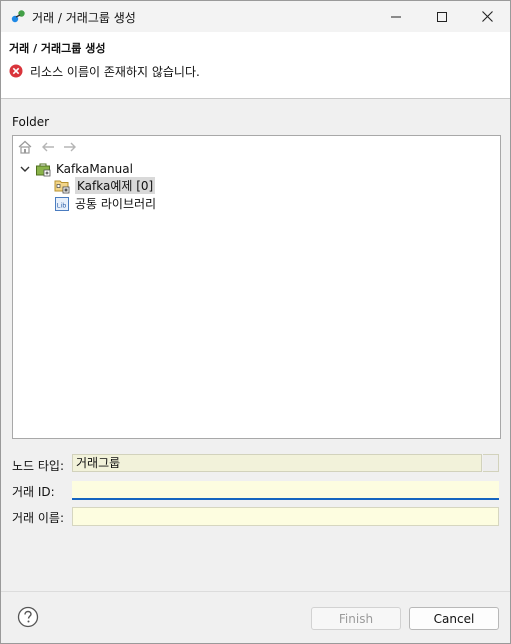  I want to click on error-icon, so click(16, 71).